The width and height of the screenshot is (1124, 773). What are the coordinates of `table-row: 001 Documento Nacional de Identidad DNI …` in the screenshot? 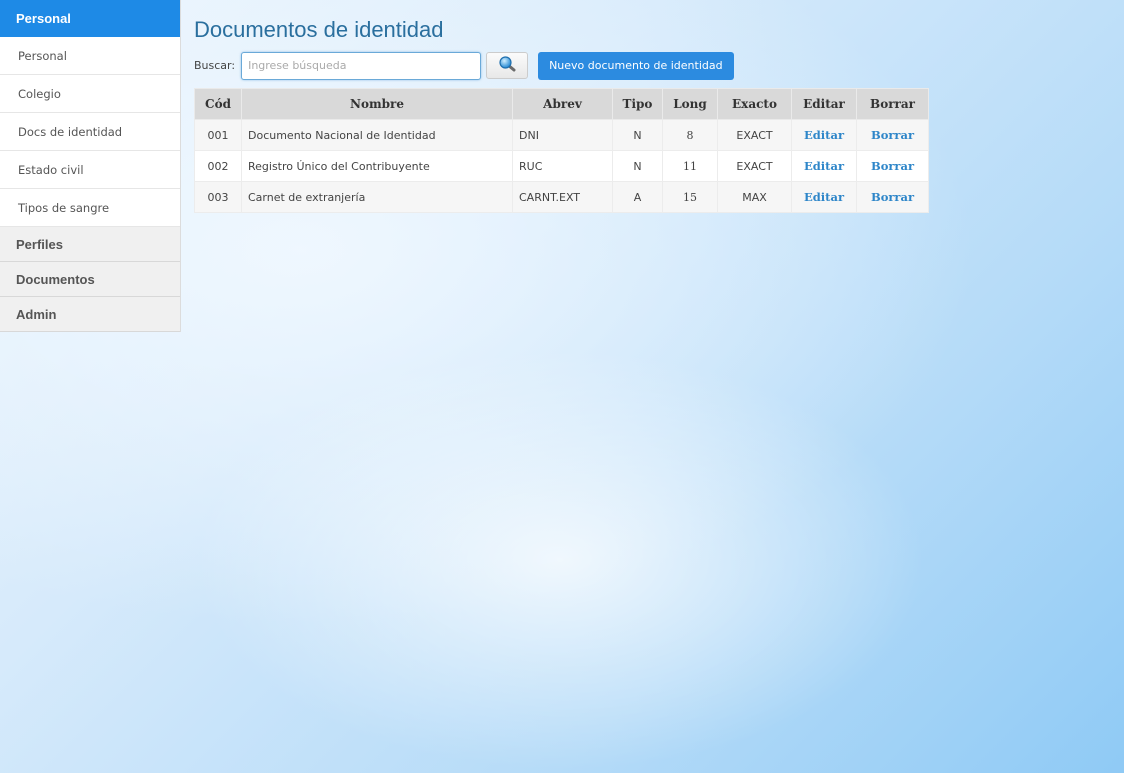 It's located at (561, 135).